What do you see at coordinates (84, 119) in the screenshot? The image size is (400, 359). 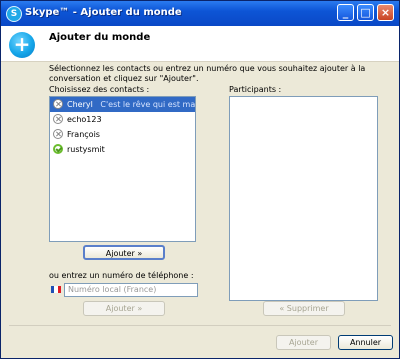 I see `contact-name: echo123` at bounding box center [84, 119].